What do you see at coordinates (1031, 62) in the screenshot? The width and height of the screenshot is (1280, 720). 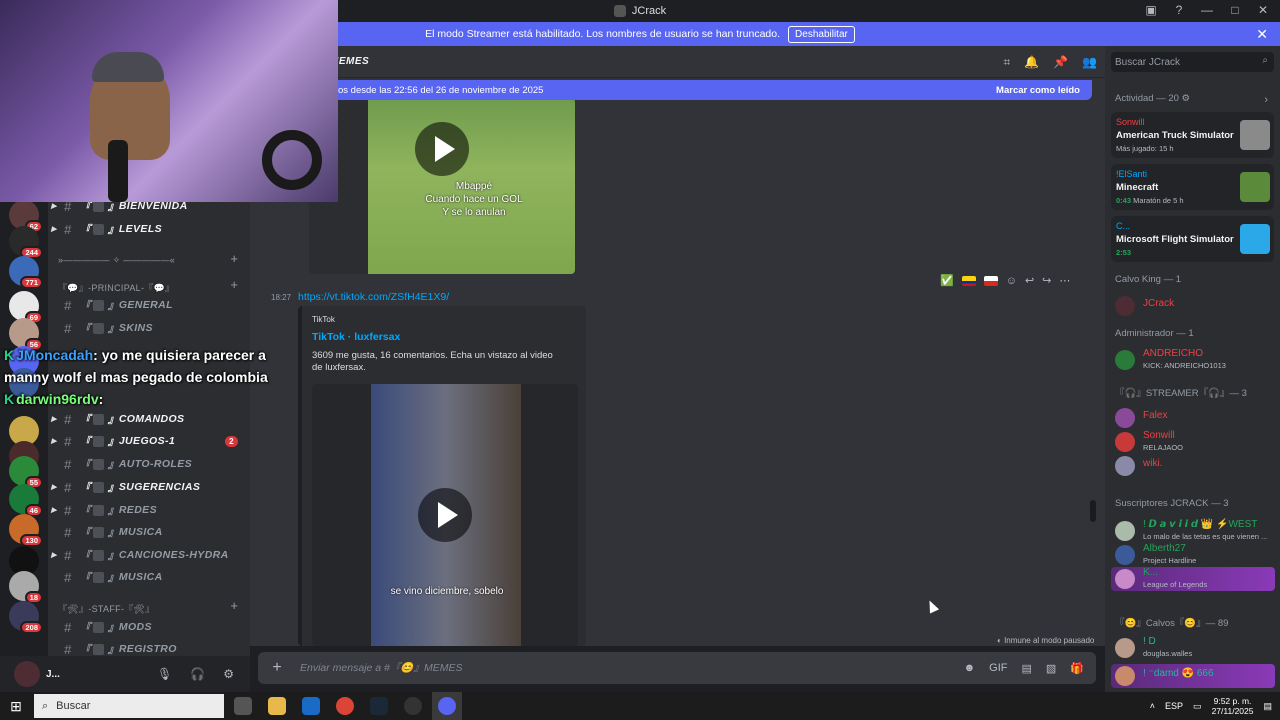 I see `bell-icon: 🔔` at bounding box center [1031, 62].